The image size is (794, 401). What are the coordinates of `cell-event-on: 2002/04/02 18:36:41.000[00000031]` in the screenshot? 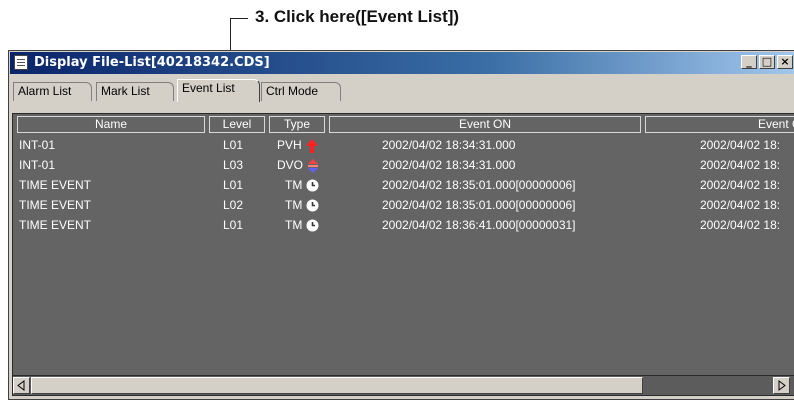 It's located at (479, 225).